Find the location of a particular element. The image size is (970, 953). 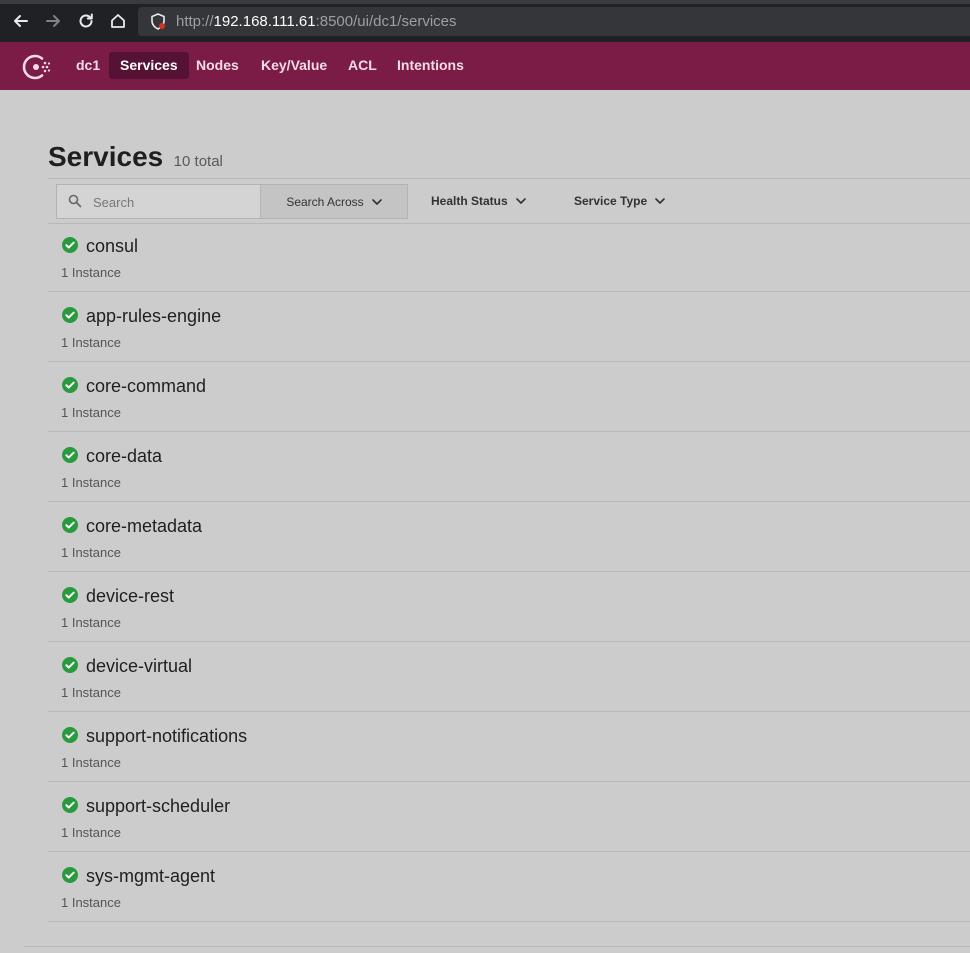

service-type-dropdown: Service Type is located at coordinates (619, 200).